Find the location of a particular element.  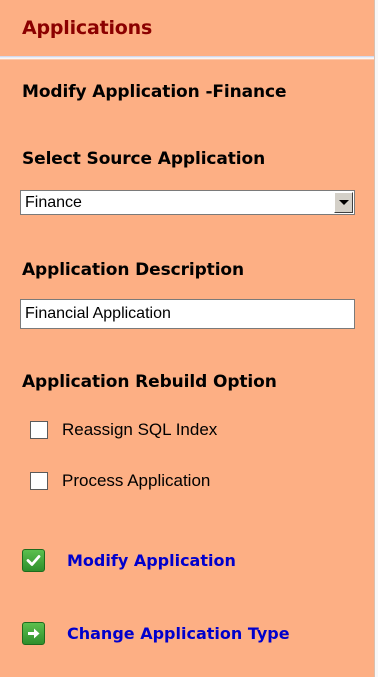

process-application-checkbox is located at coordinates (39, 481).